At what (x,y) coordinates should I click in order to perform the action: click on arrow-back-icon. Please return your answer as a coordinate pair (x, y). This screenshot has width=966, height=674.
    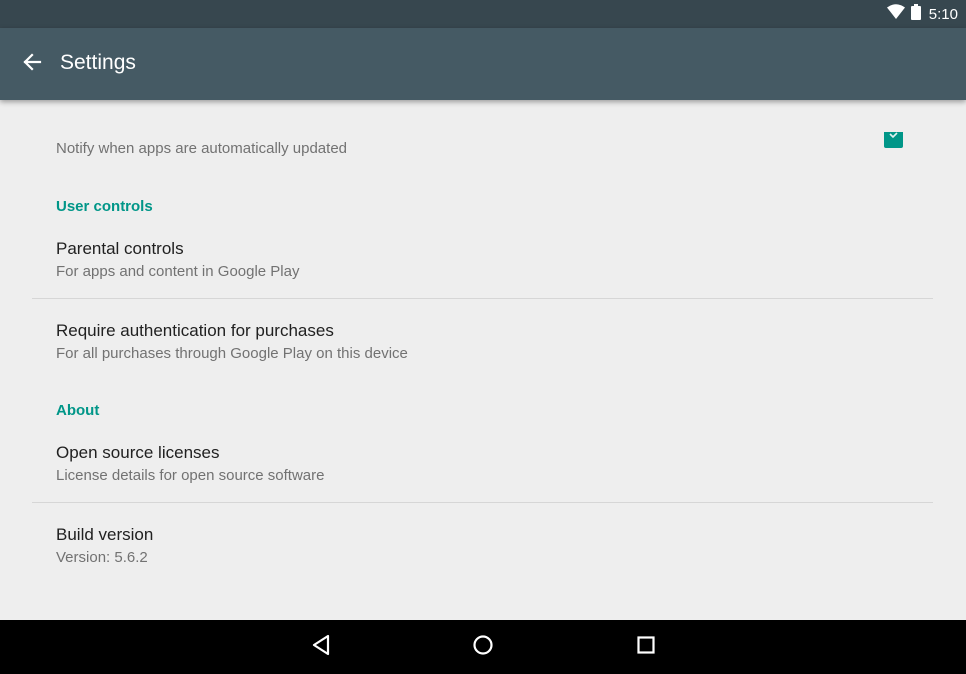
    Looking at the image, I should click on (32, 64).